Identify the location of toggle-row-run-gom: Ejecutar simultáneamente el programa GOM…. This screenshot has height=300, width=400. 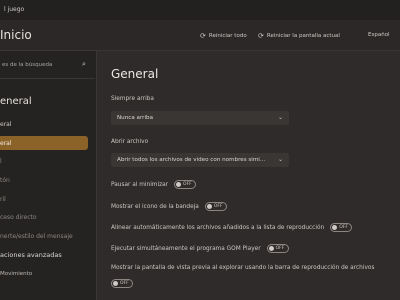
(200, 248).